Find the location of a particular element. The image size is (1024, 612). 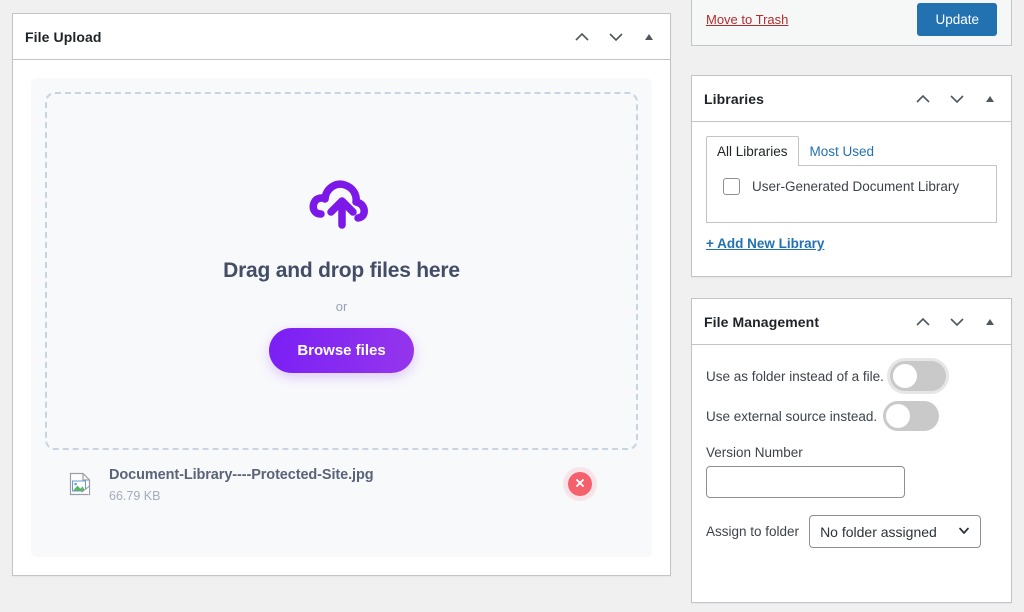

file-management-title: File Management is located at coordinates (762, 321).